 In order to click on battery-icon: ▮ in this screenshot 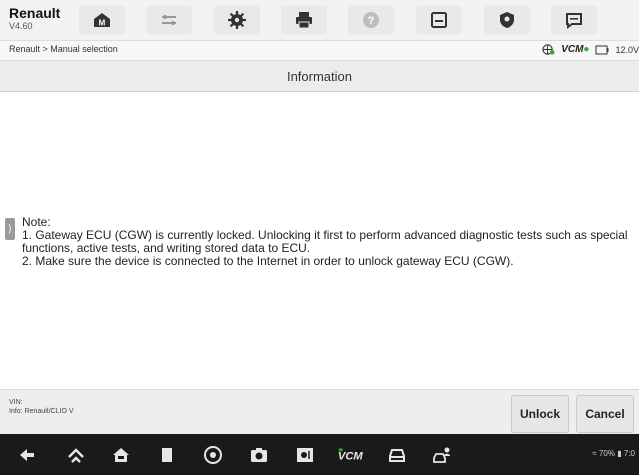, I will do `click(619, 453)`.